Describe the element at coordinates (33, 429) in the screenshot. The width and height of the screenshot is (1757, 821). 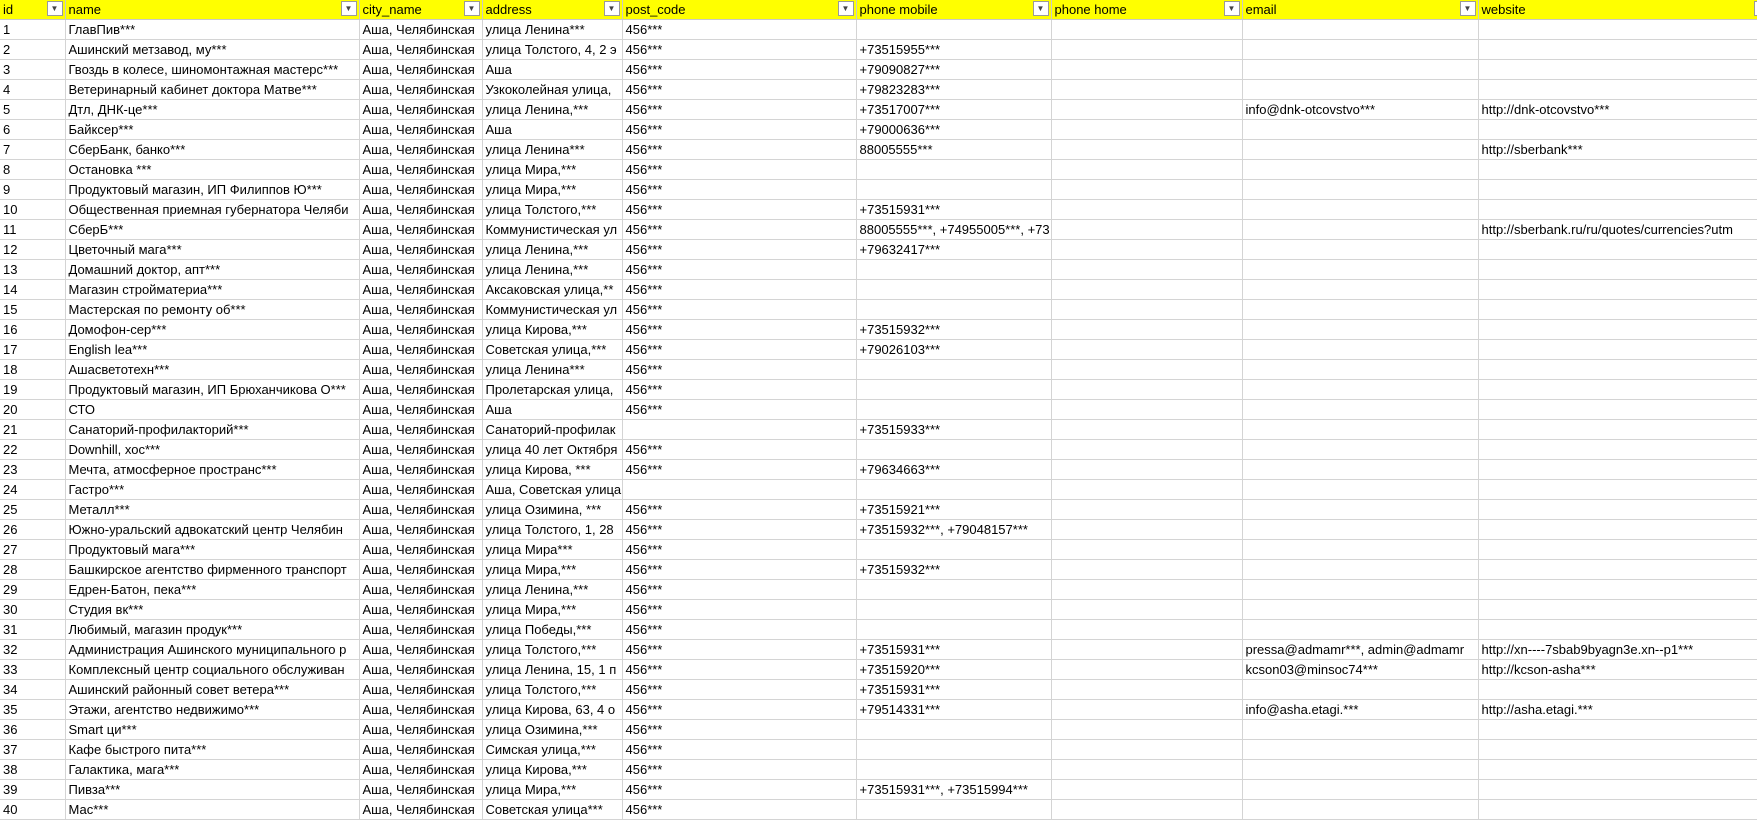
I see `cell-id: 21` at that location.